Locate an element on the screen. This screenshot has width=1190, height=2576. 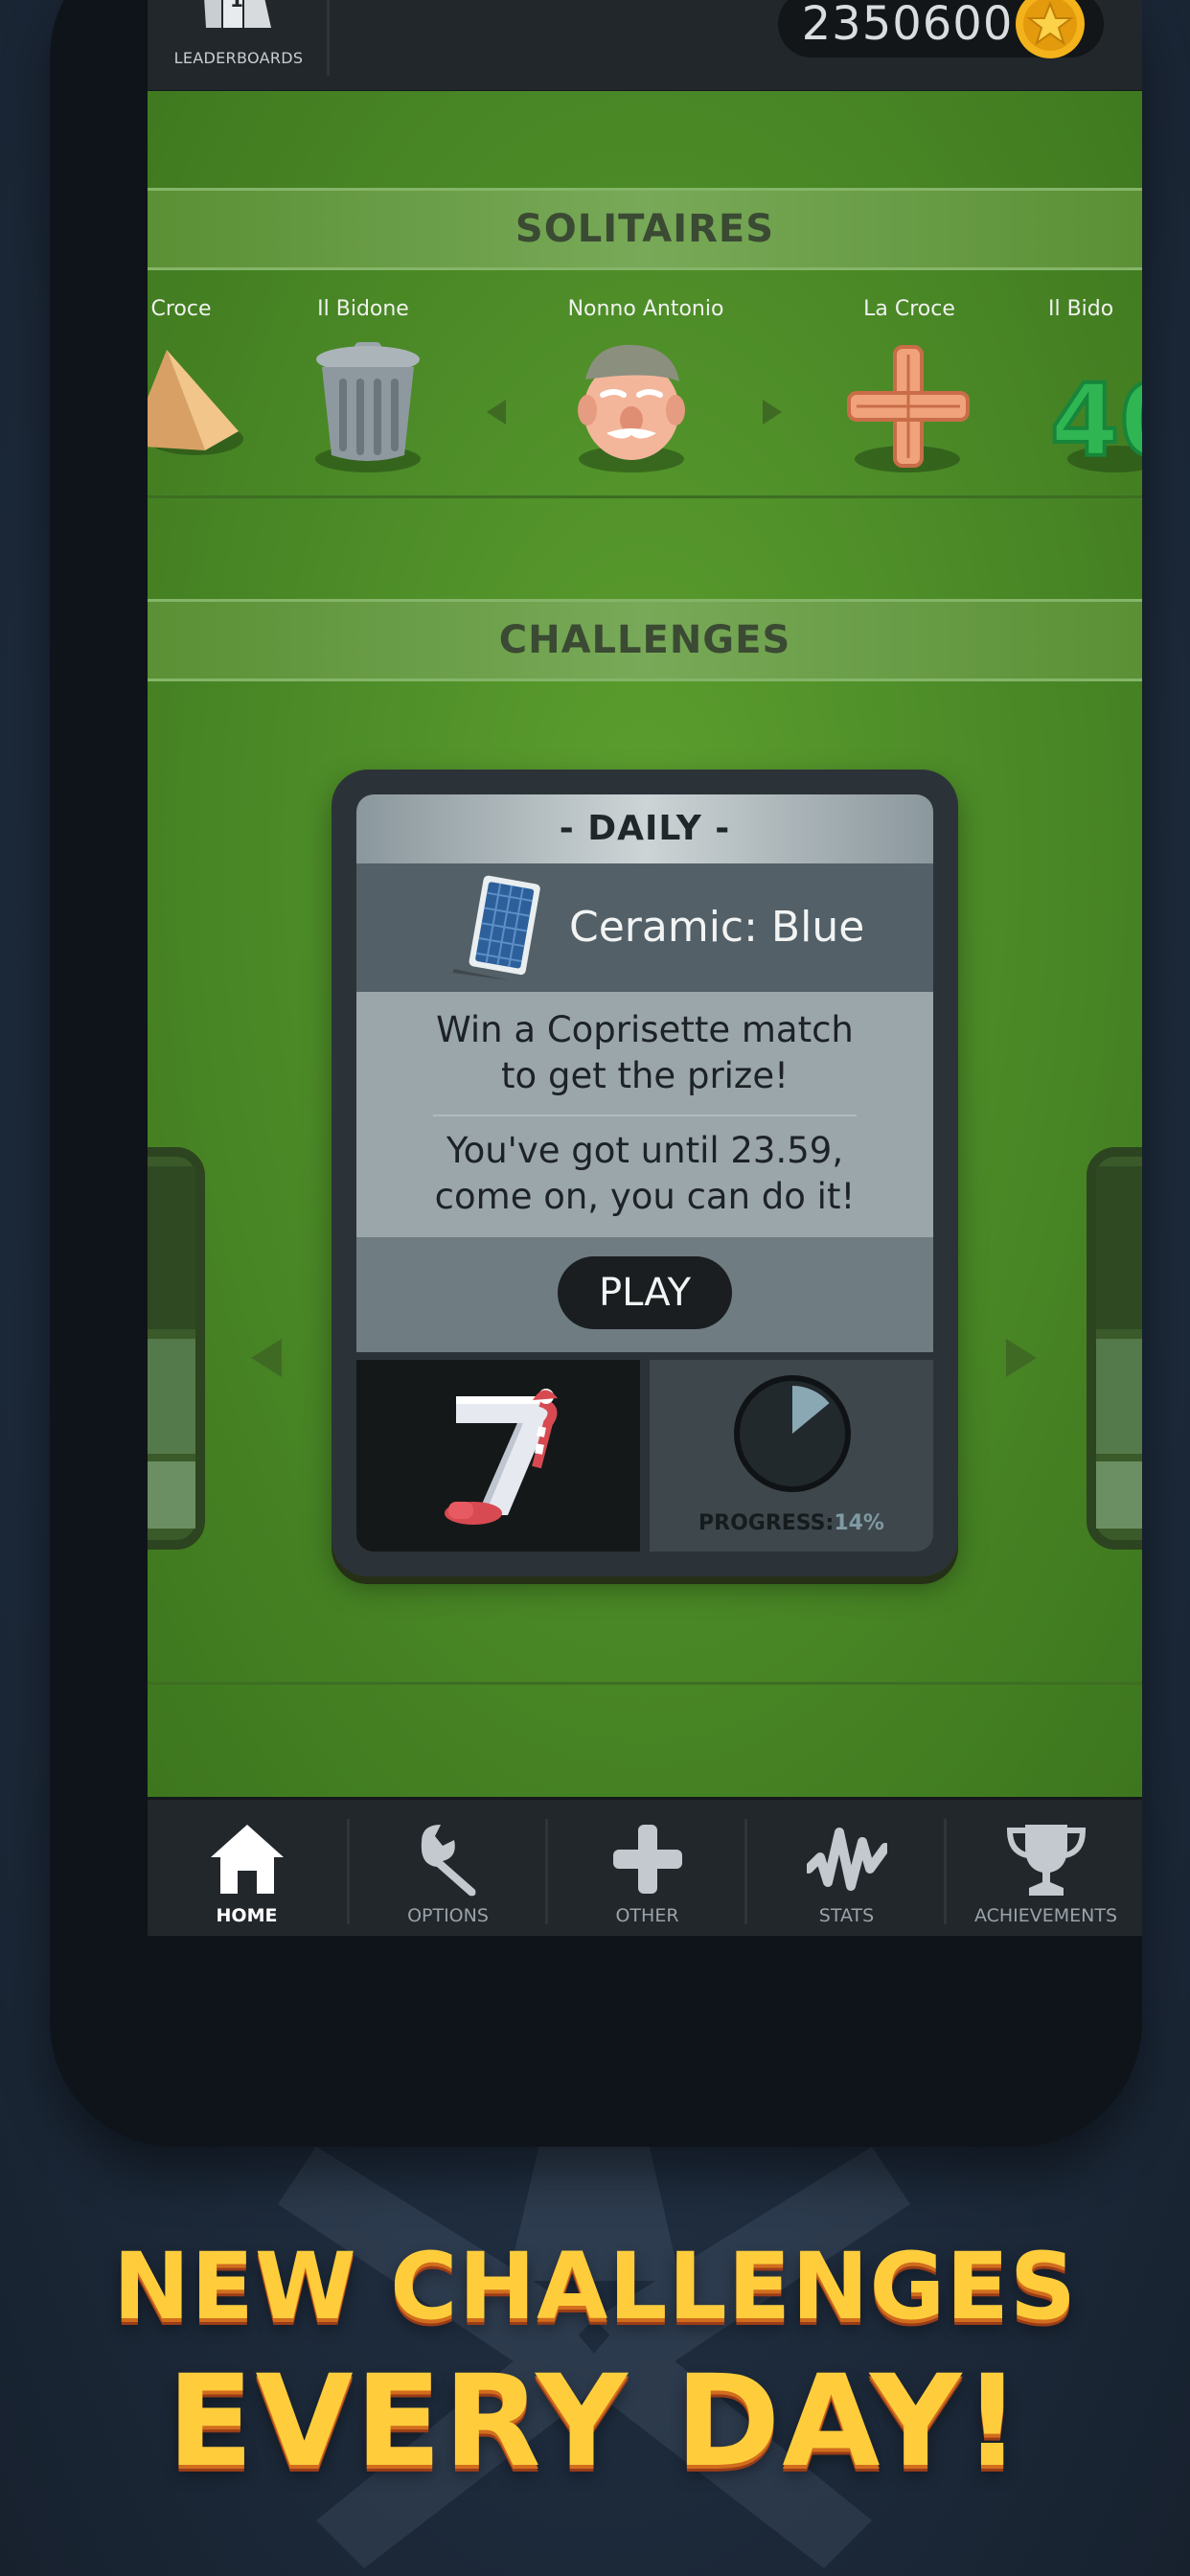
home-icon is located at coordinates (248, 1859).